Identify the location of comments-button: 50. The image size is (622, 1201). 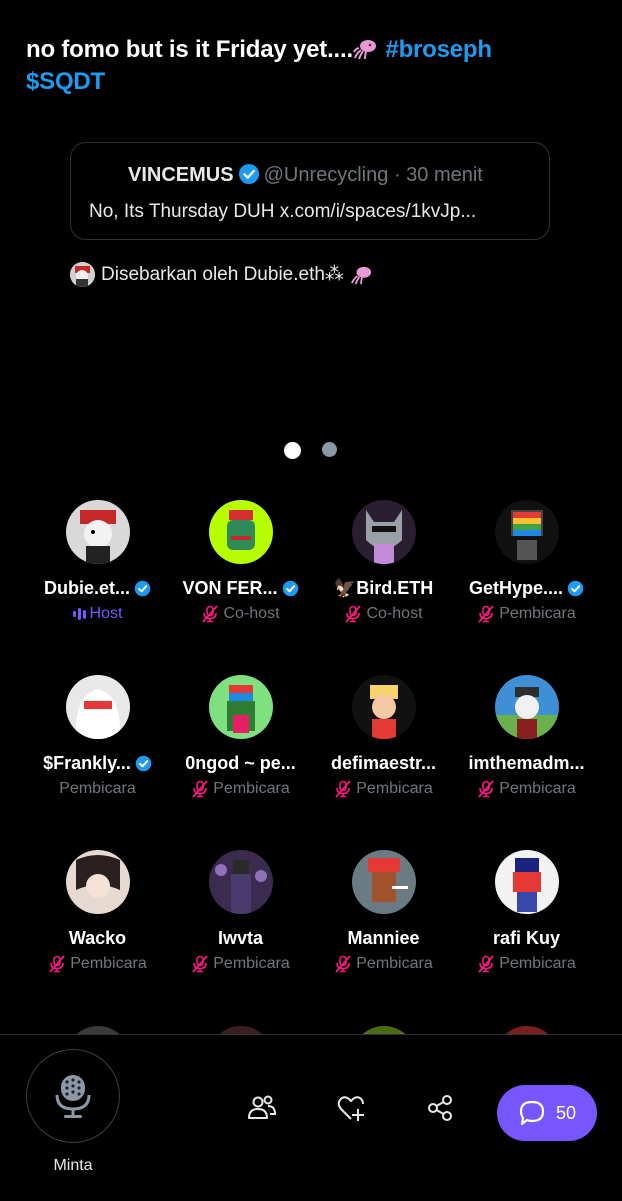
(547, 1113).